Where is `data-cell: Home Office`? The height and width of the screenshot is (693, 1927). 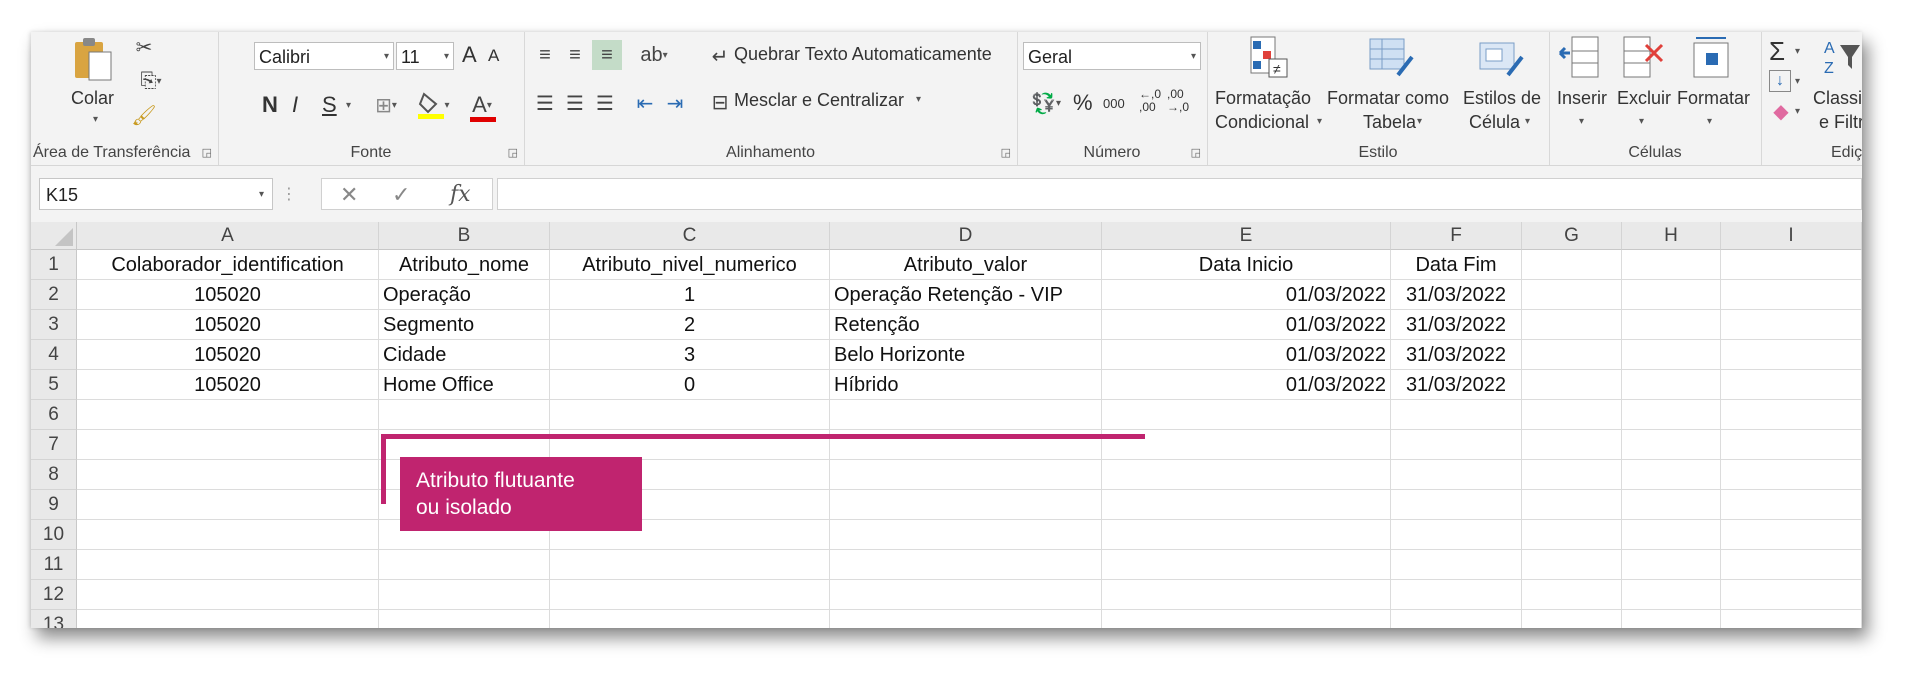
data-cell: Home Office is located at coordinates (464, 385).